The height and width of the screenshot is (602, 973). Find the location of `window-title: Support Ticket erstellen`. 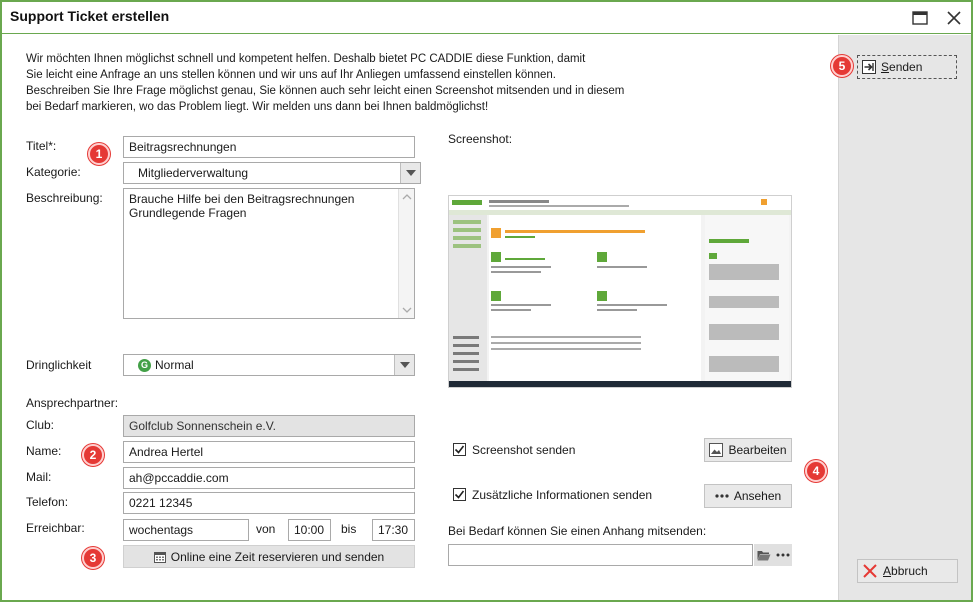

window-title: Support Ticket erstellen is located at coordinates (90, 16).